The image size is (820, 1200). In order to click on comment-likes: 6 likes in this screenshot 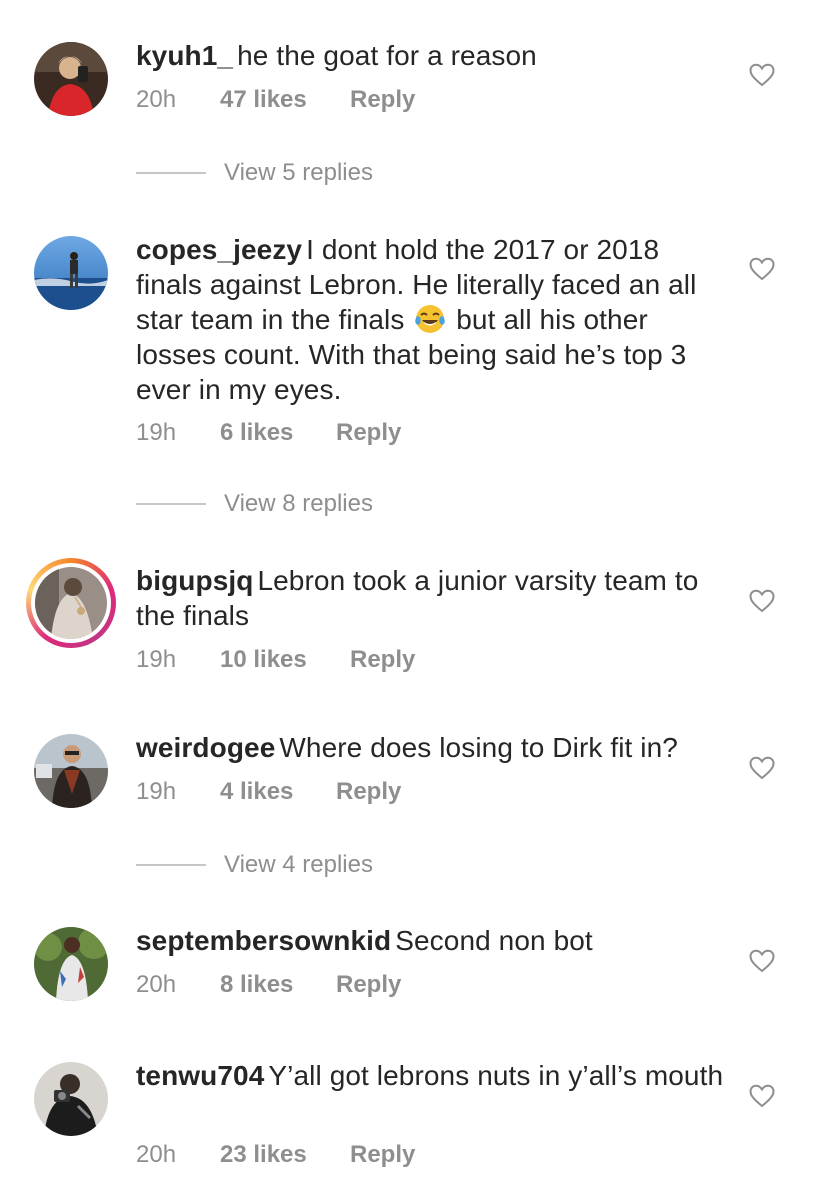, I will do `click(278, 433)`.